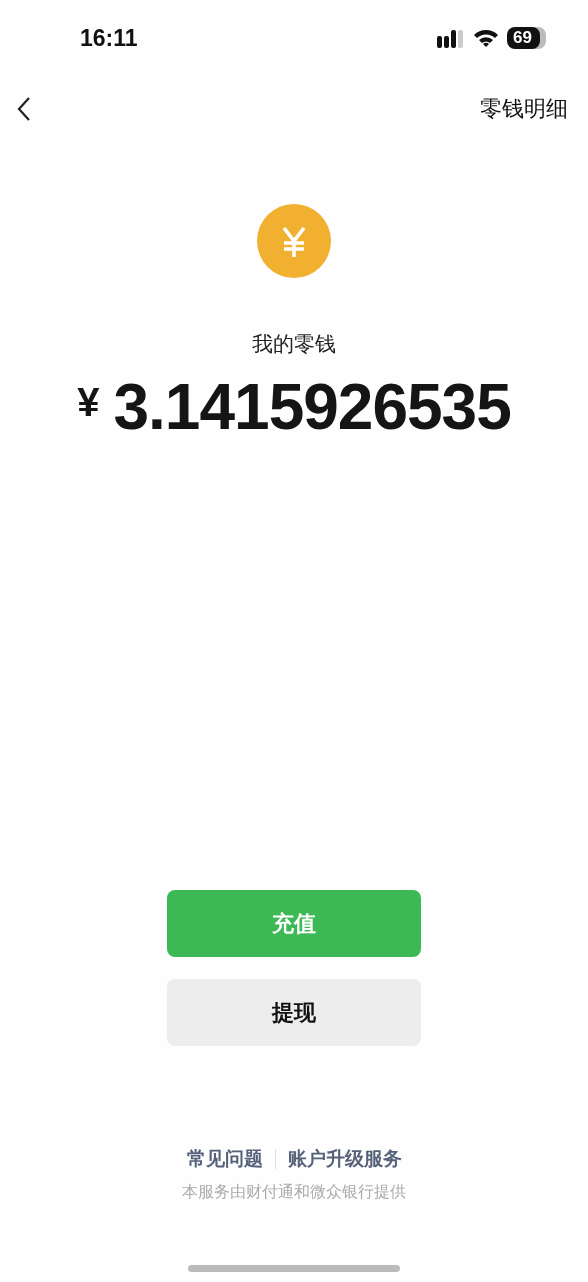 This screenshot has width=588, height=1282. Describe the element at coordinates (24, 109) in the screenshot. I see `back-button` at that location.